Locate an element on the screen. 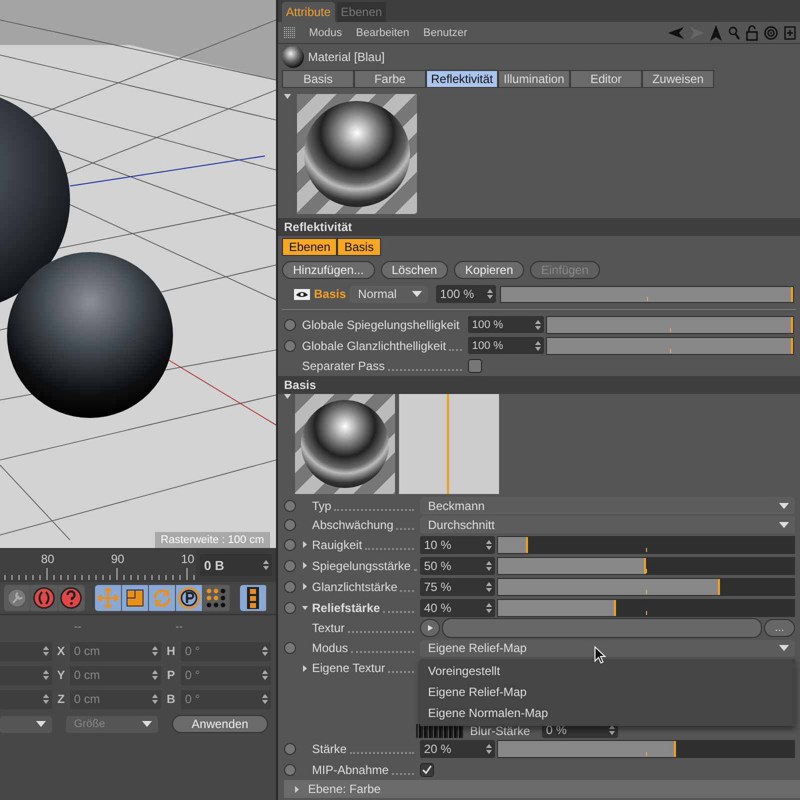 This screenshot has width=800, height=800. dropdown: Beckmann is located at coordinates (607, 505).